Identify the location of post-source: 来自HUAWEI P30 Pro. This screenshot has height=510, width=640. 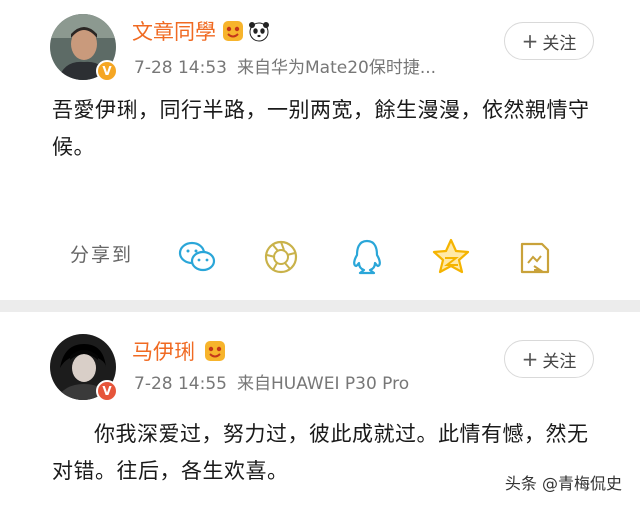
(323, 384).